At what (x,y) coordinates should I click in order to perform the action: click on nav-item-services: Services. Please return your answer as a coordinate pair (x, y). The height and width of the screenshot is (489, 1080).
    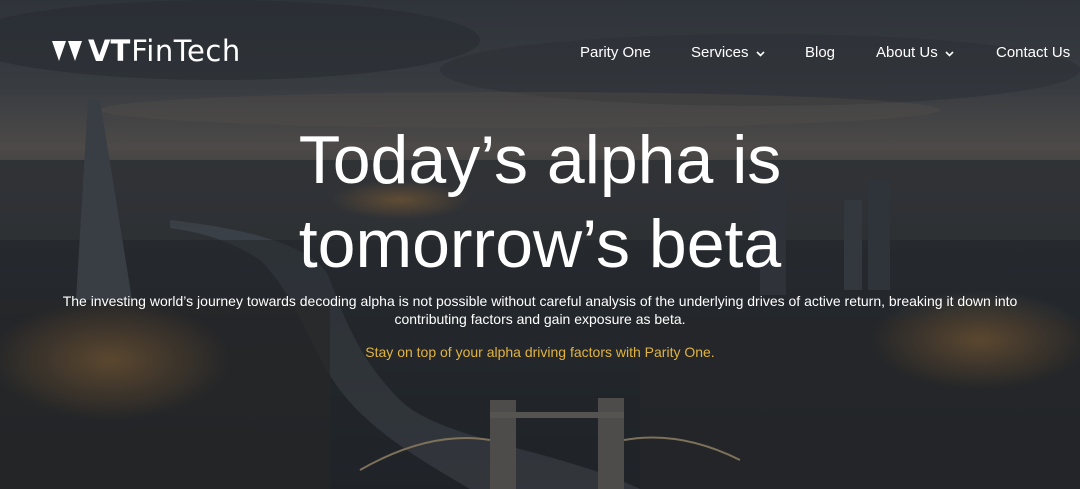
    Looking at the image, I should click on (728, 52).